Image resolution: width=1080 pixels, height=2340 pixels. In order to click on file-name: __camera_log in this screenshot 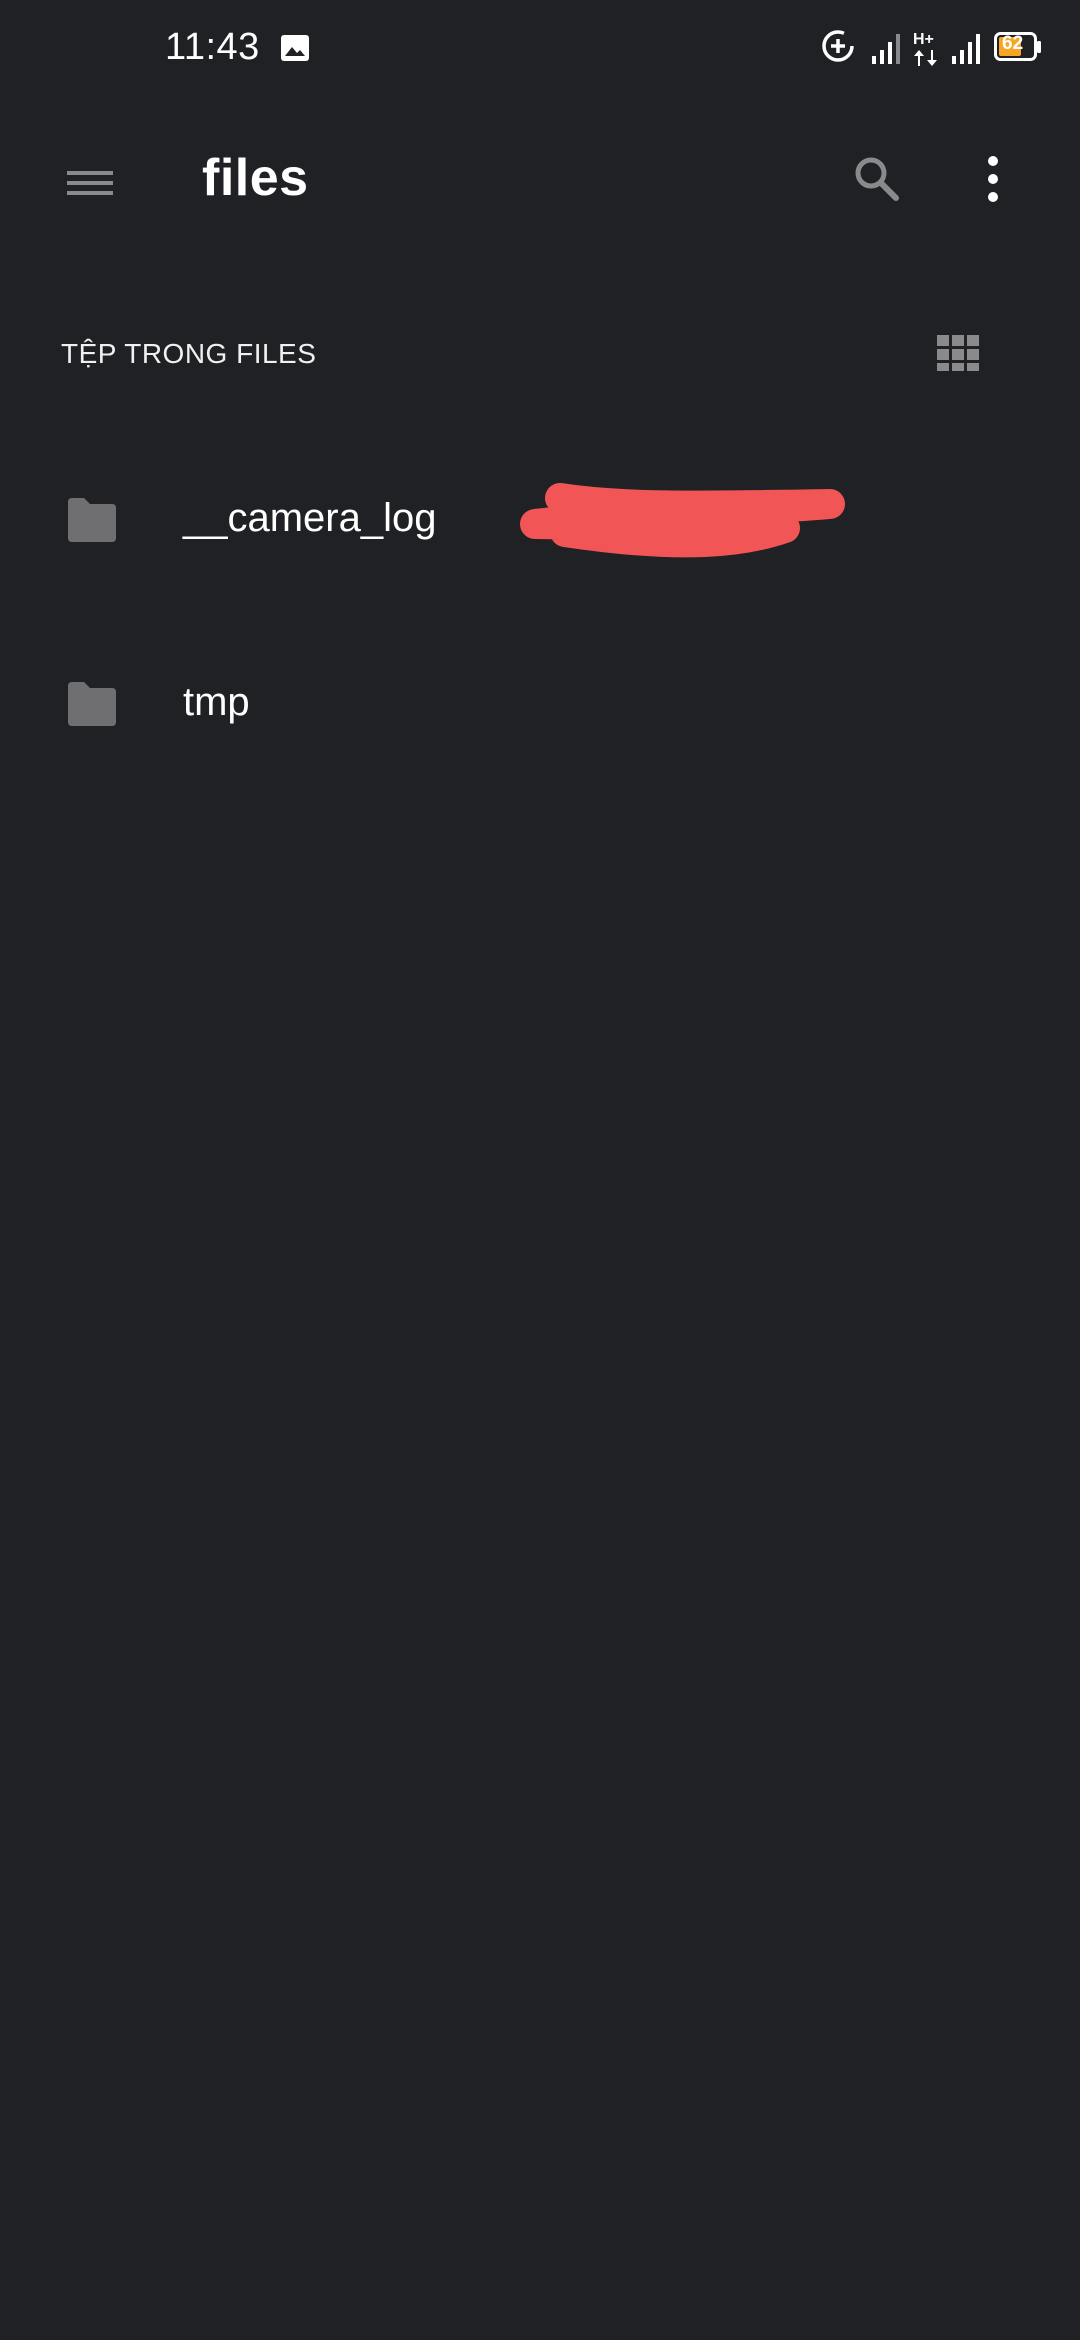, I will do `click(310, 518)`.